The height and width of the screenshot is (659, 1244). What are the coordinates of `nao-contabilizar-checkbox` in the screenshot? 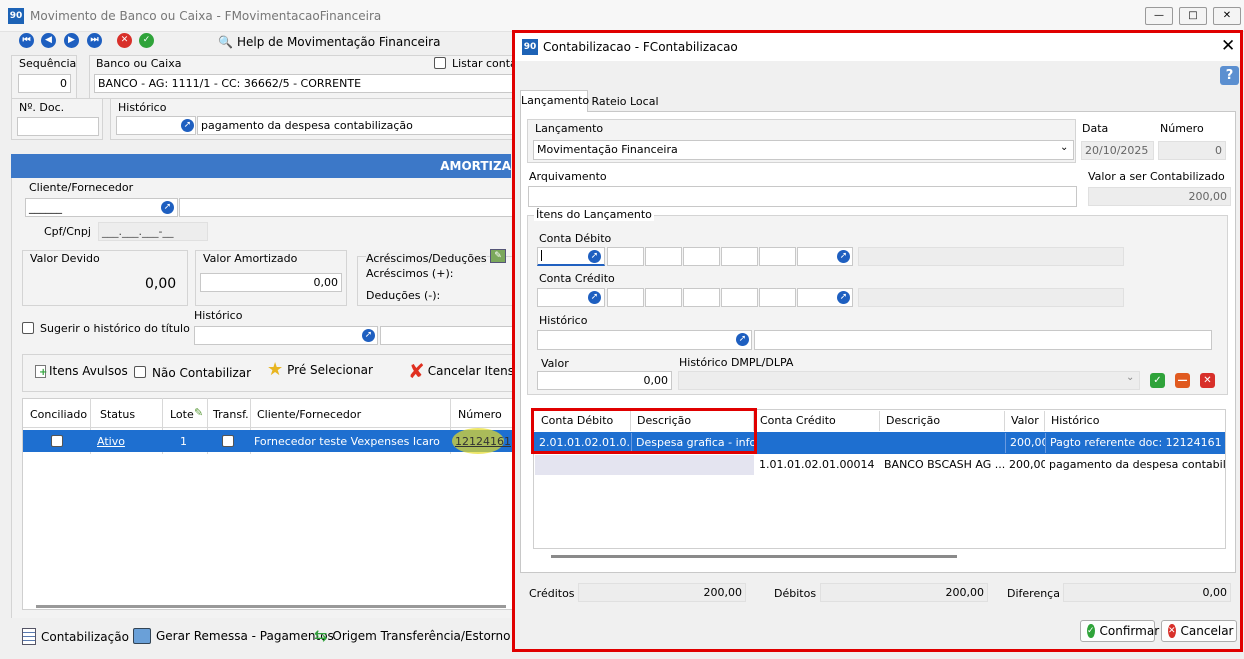 It's located at (140, 372).